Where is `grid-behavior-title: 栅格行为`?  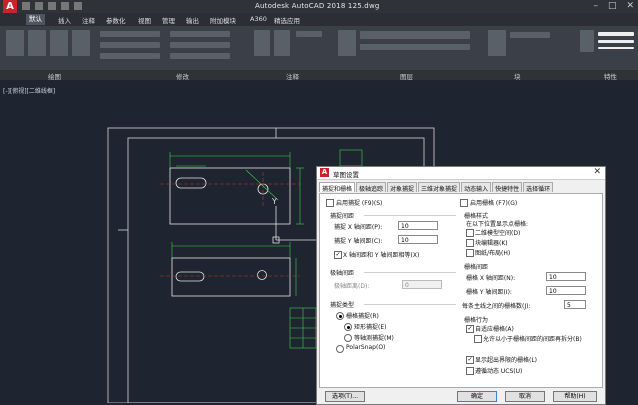
grid-behavior-title: 栅格行为 is located at coordinates (476, 320).